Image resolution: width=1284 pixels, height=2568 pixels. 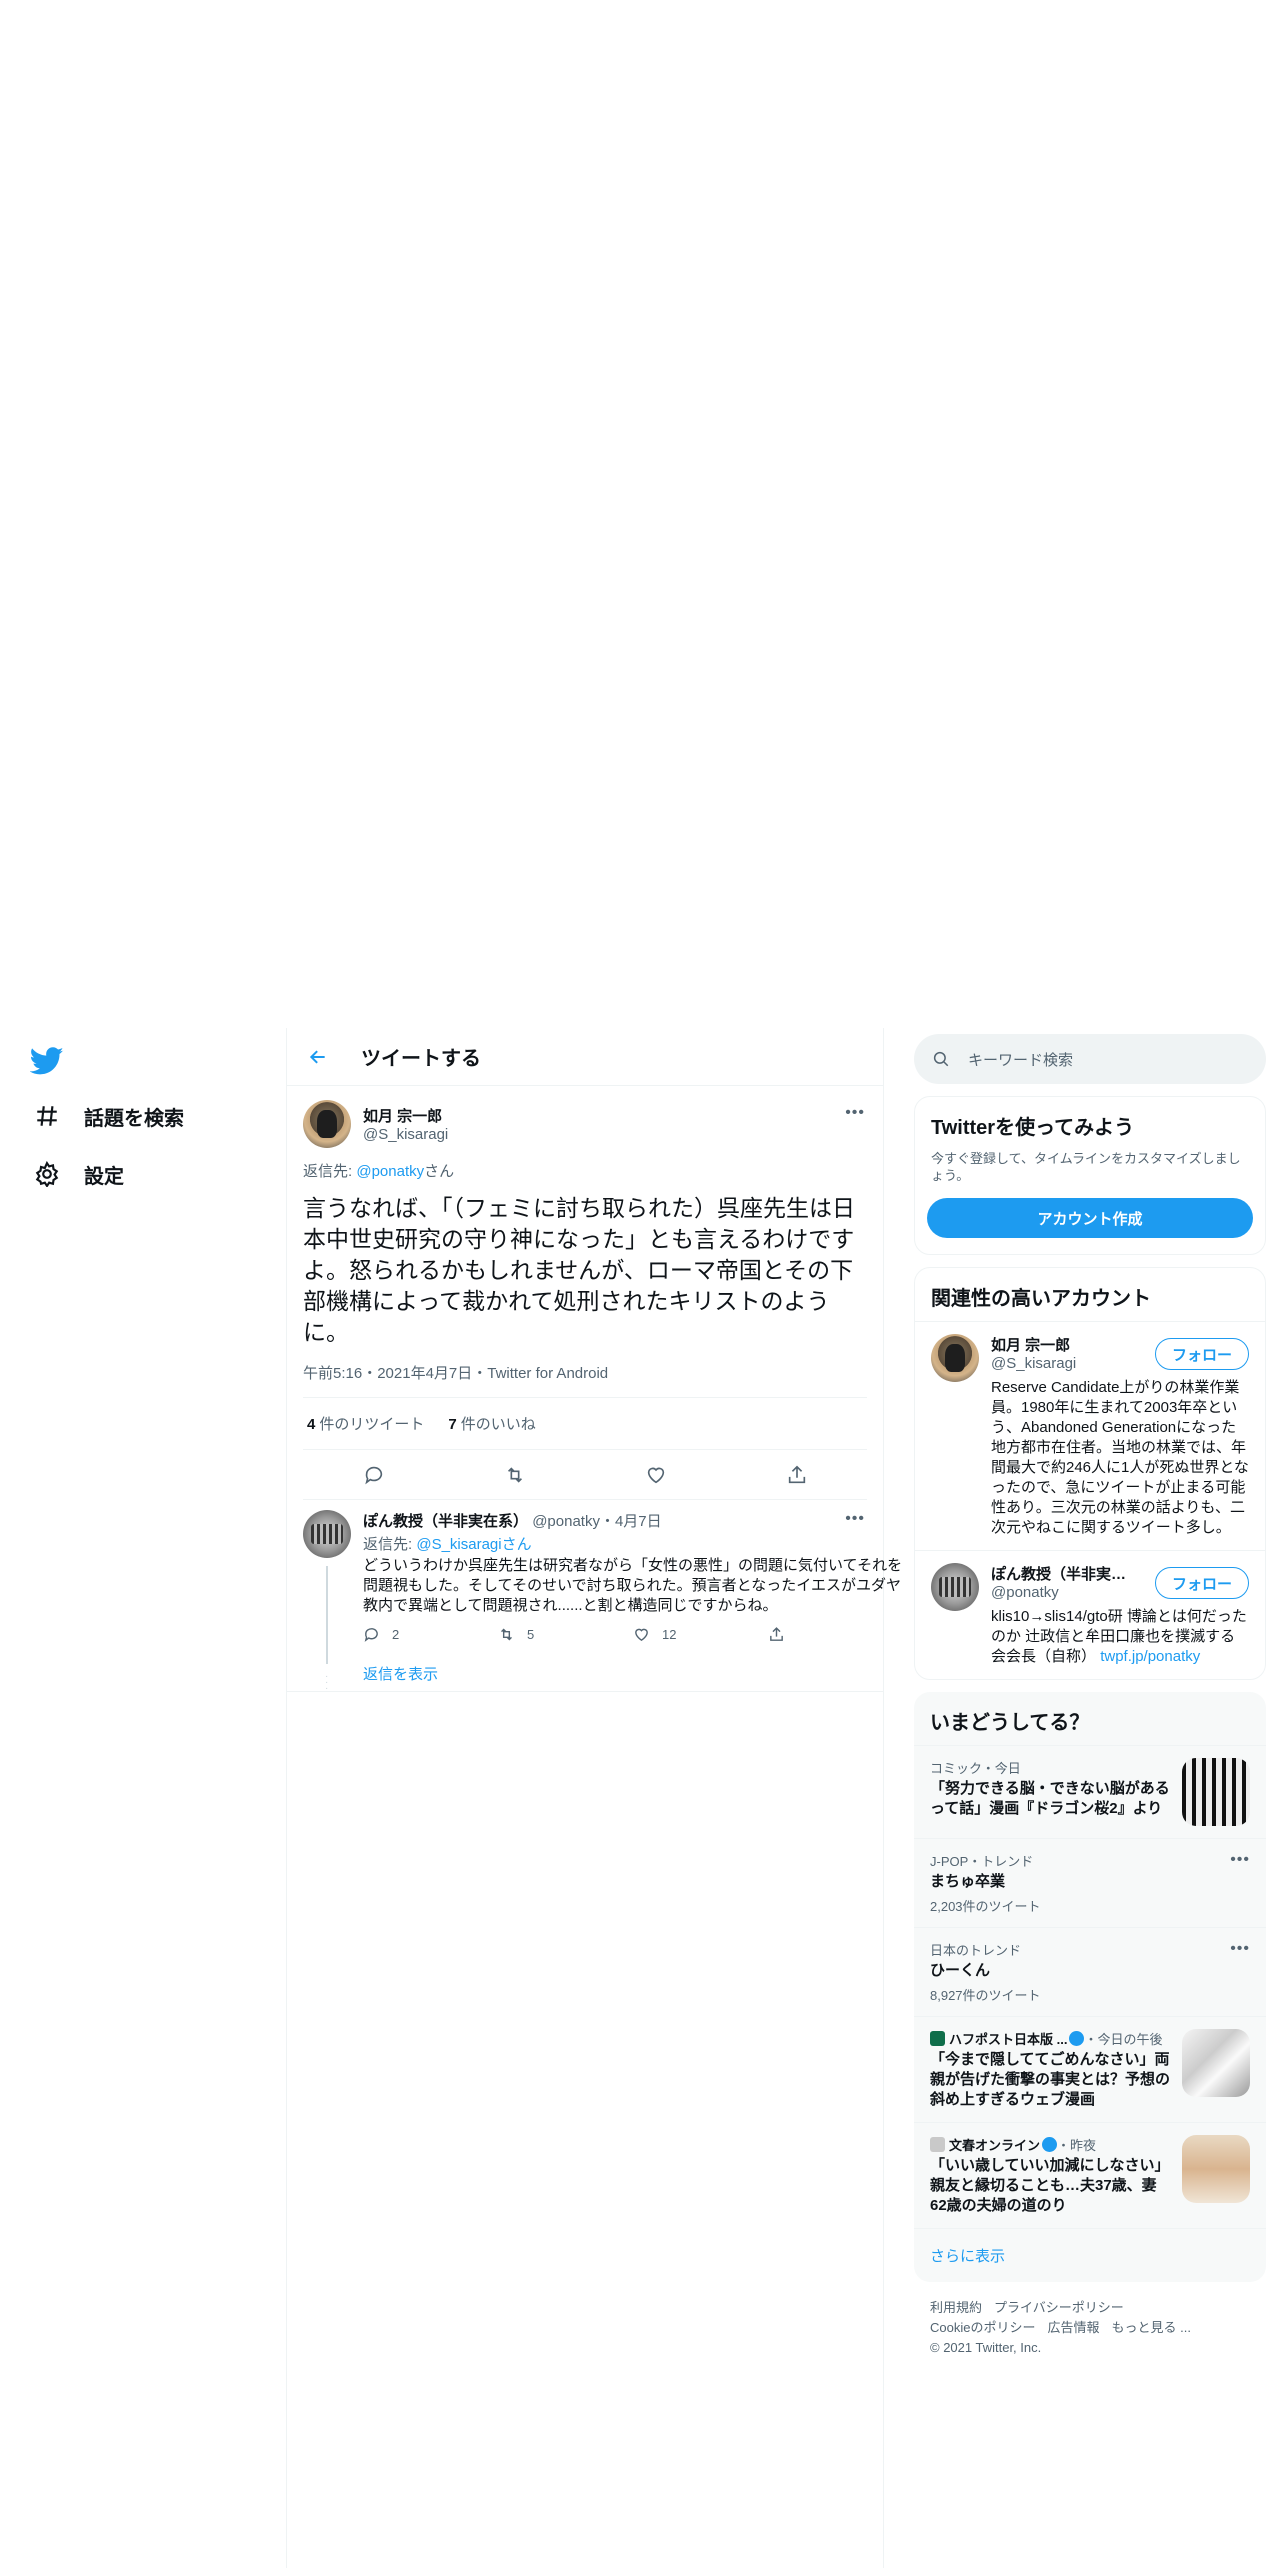 What do you see at coordinates (941, 1059) in the screenshot?
I see `search-icon` at bounding box center [941, 1059].